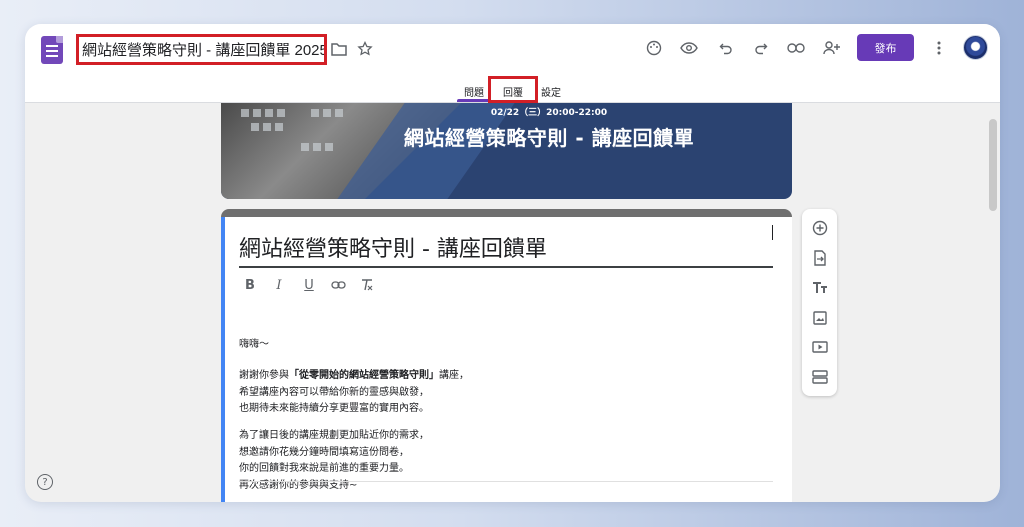  I want to click on side-toolbar, so click(819, 302).